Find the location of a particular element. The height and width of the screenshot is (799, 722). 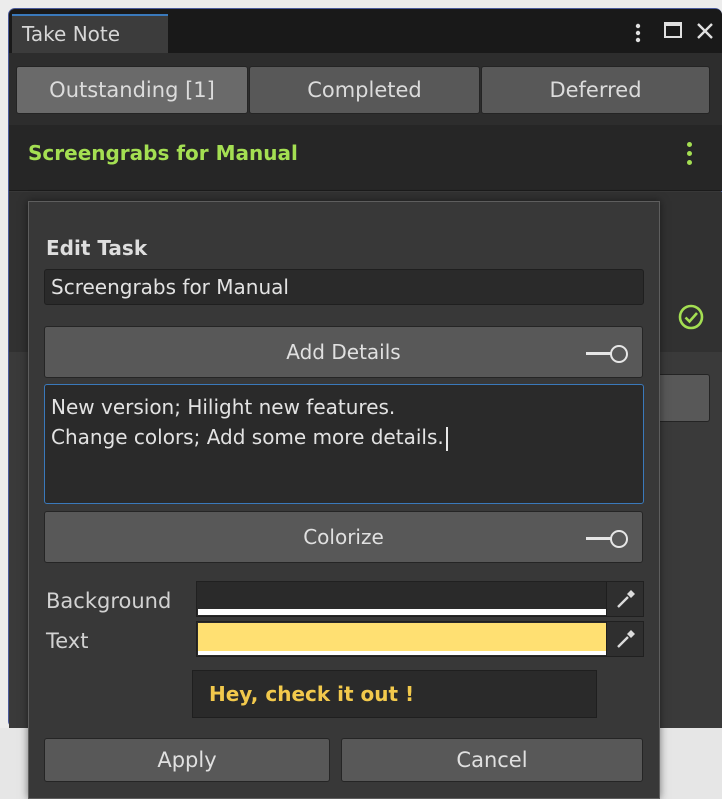

colorize-button: Colorize is located at coordinates (343, 537).